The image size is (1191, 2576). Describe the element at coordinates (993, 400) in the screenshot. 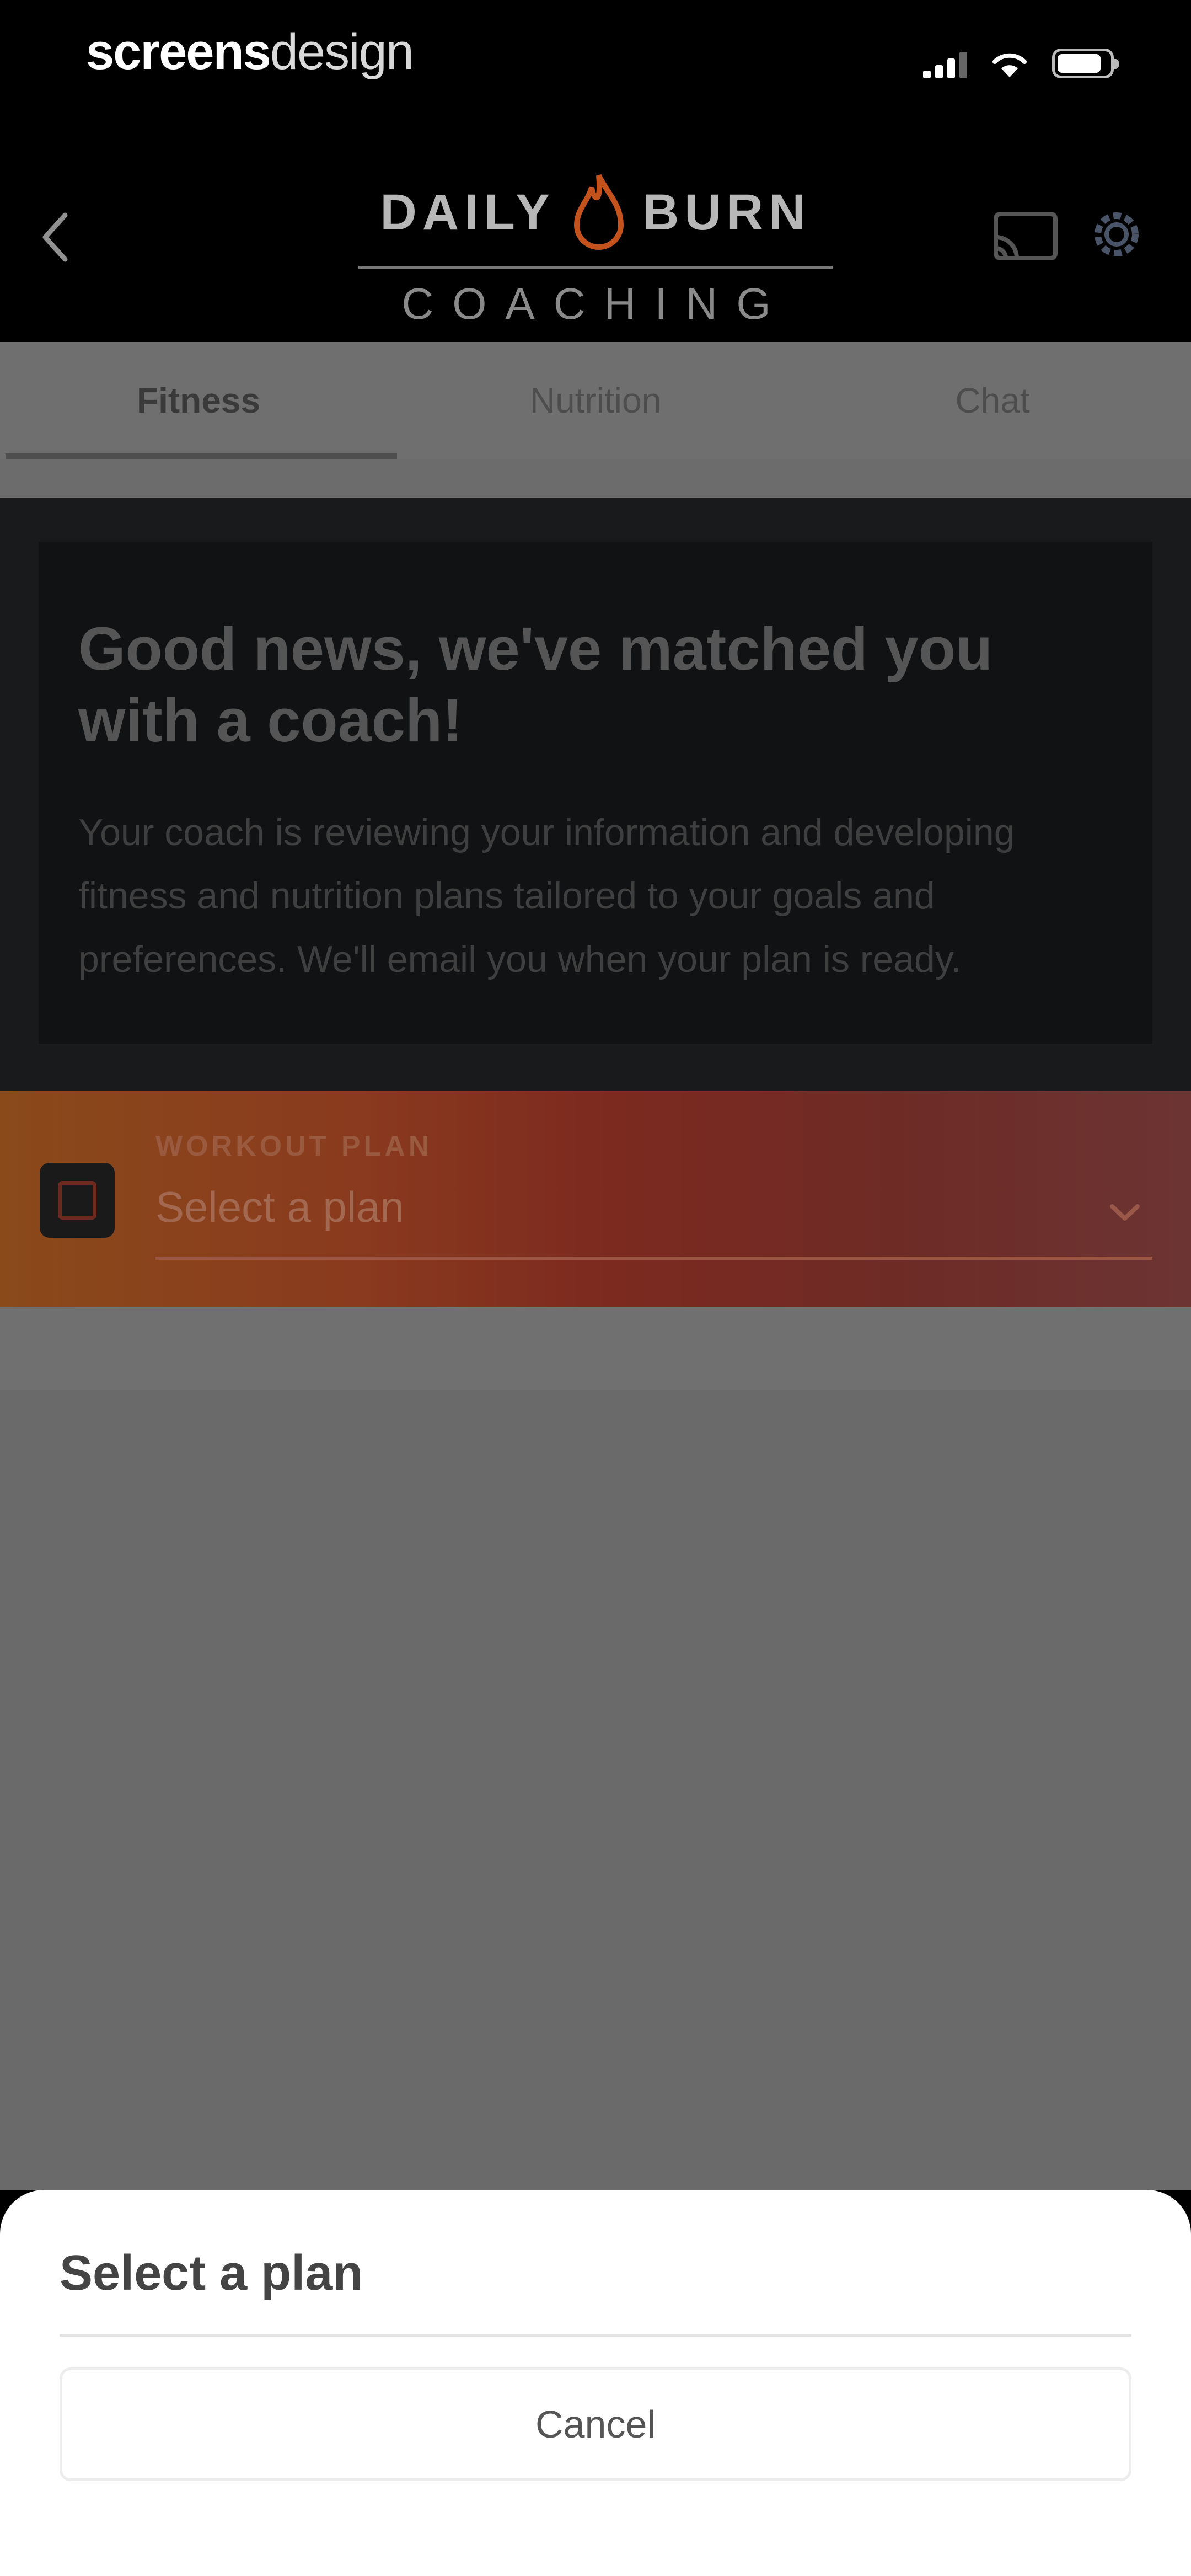

I see `tab-chat: Chat` at that location.